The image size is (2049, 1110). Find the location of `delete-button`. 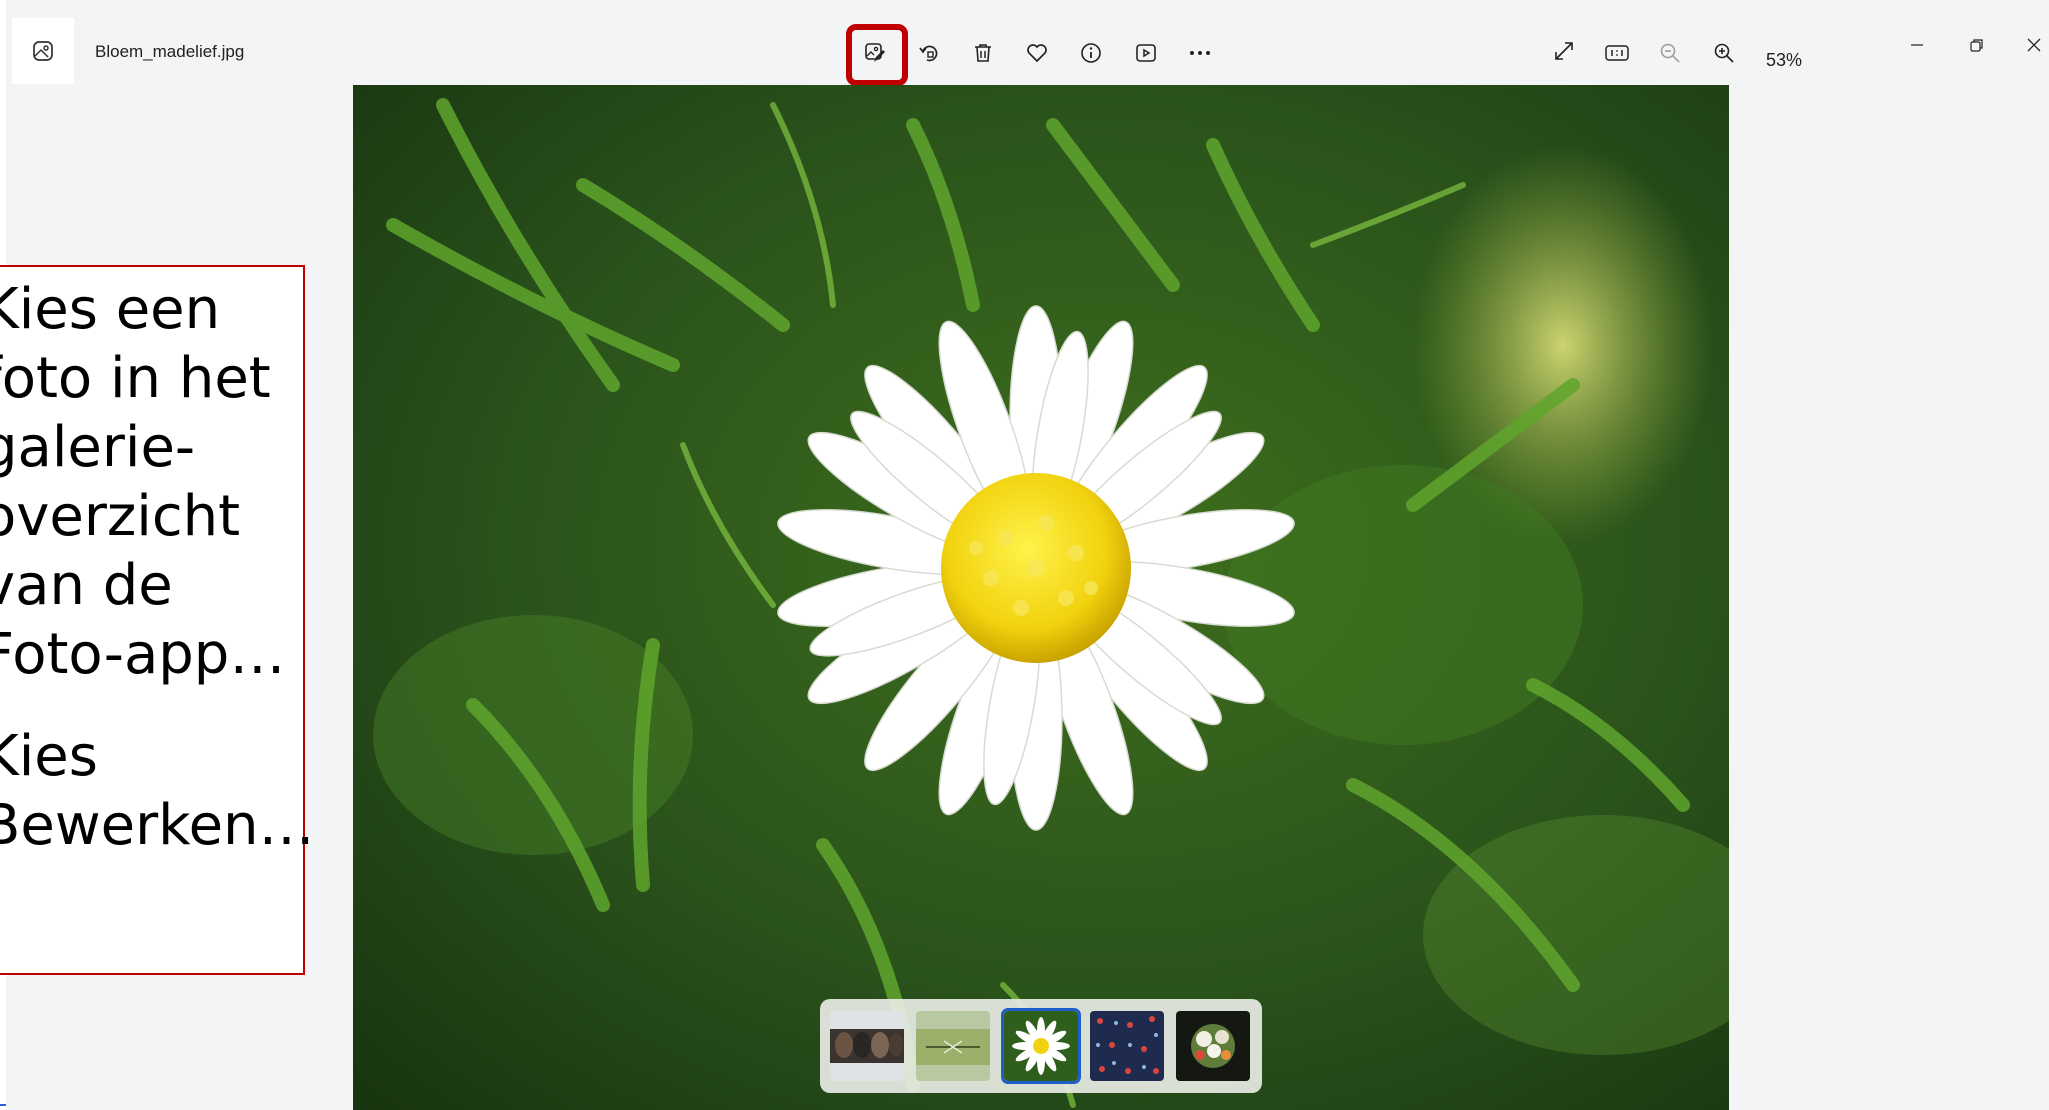

delete-button is located at coordinates (983, 53).